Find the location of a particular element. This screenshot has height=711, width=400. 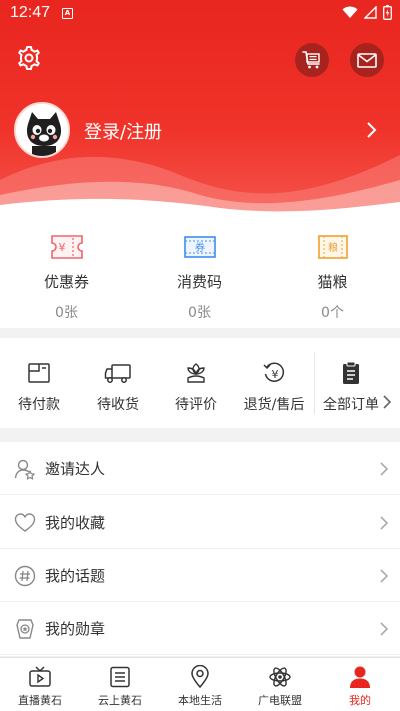

menu-item-invite: 邀请达人 is located at coordinates (200, 468).